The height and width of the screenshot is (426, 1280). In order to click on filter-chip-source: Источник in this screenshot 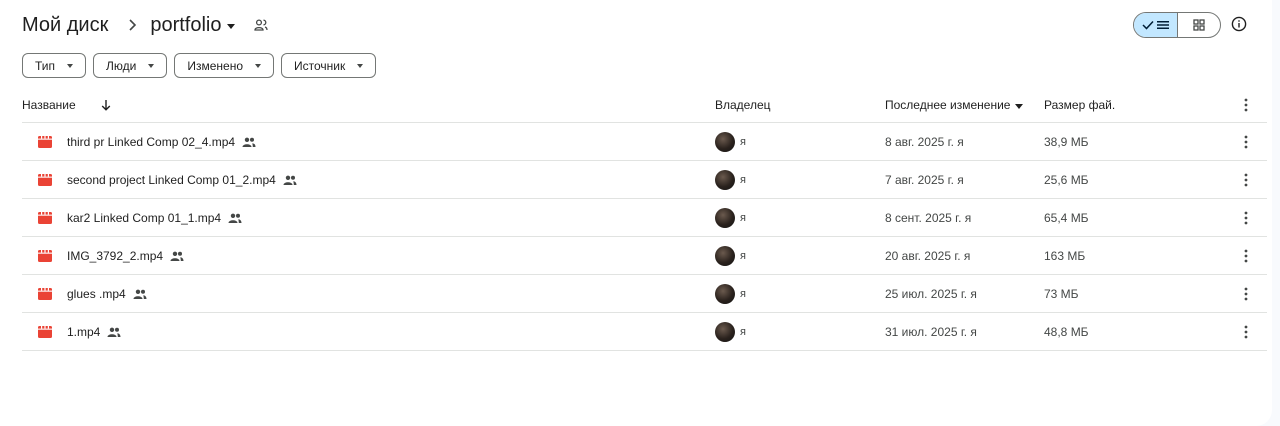, I will do `click(329, 65)`.